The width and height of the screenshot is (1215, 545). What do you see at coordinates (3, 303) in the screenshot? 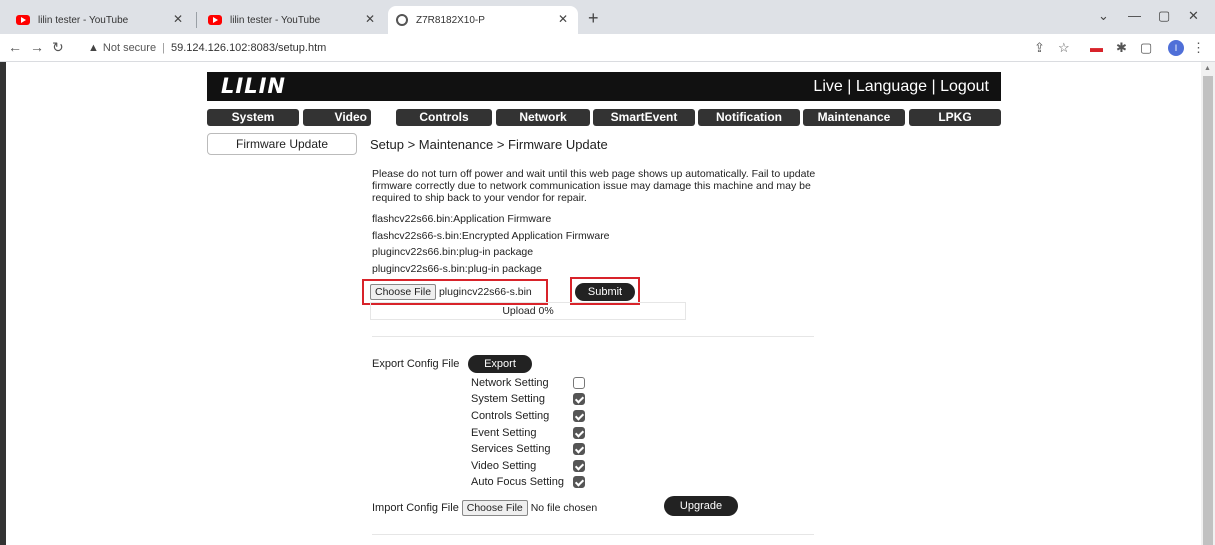
I see `left-edge` at bounding box center [3, 303].